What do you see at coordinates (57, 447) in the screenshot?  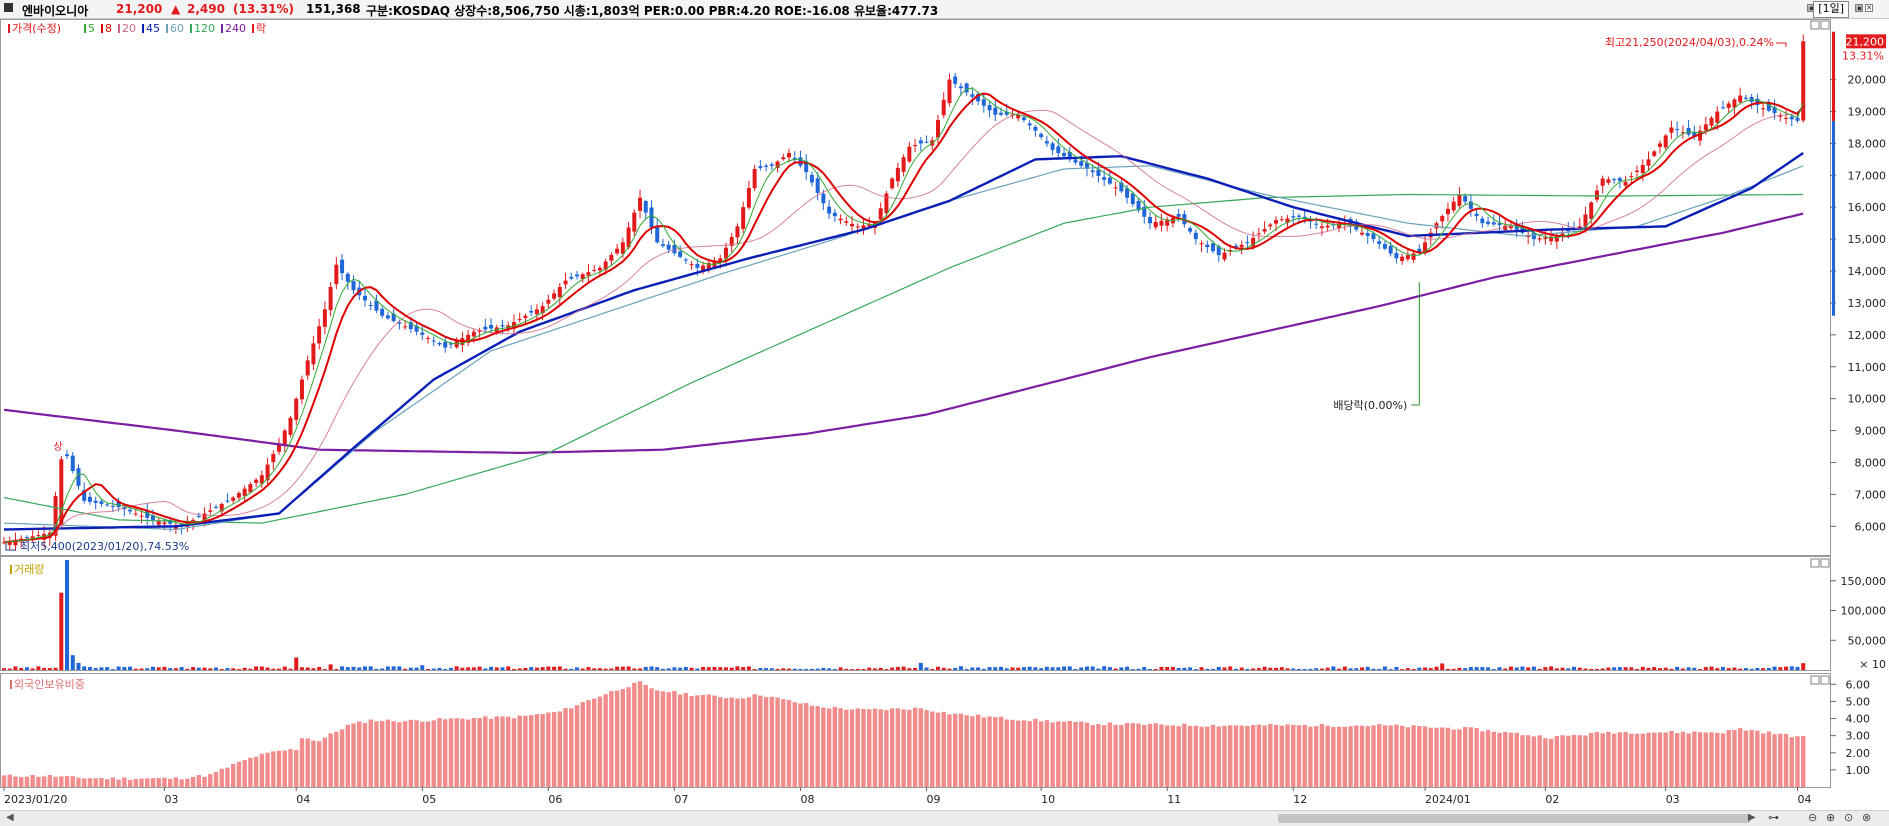 I see `limit-up-marker: 상` at bounding box center [57, 447].